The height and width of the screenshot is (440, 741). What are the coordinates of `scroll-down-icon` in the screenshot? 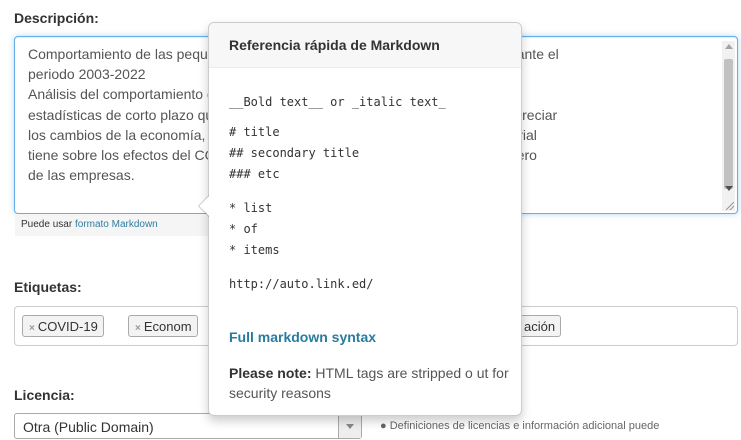 It's located at (729, 188).